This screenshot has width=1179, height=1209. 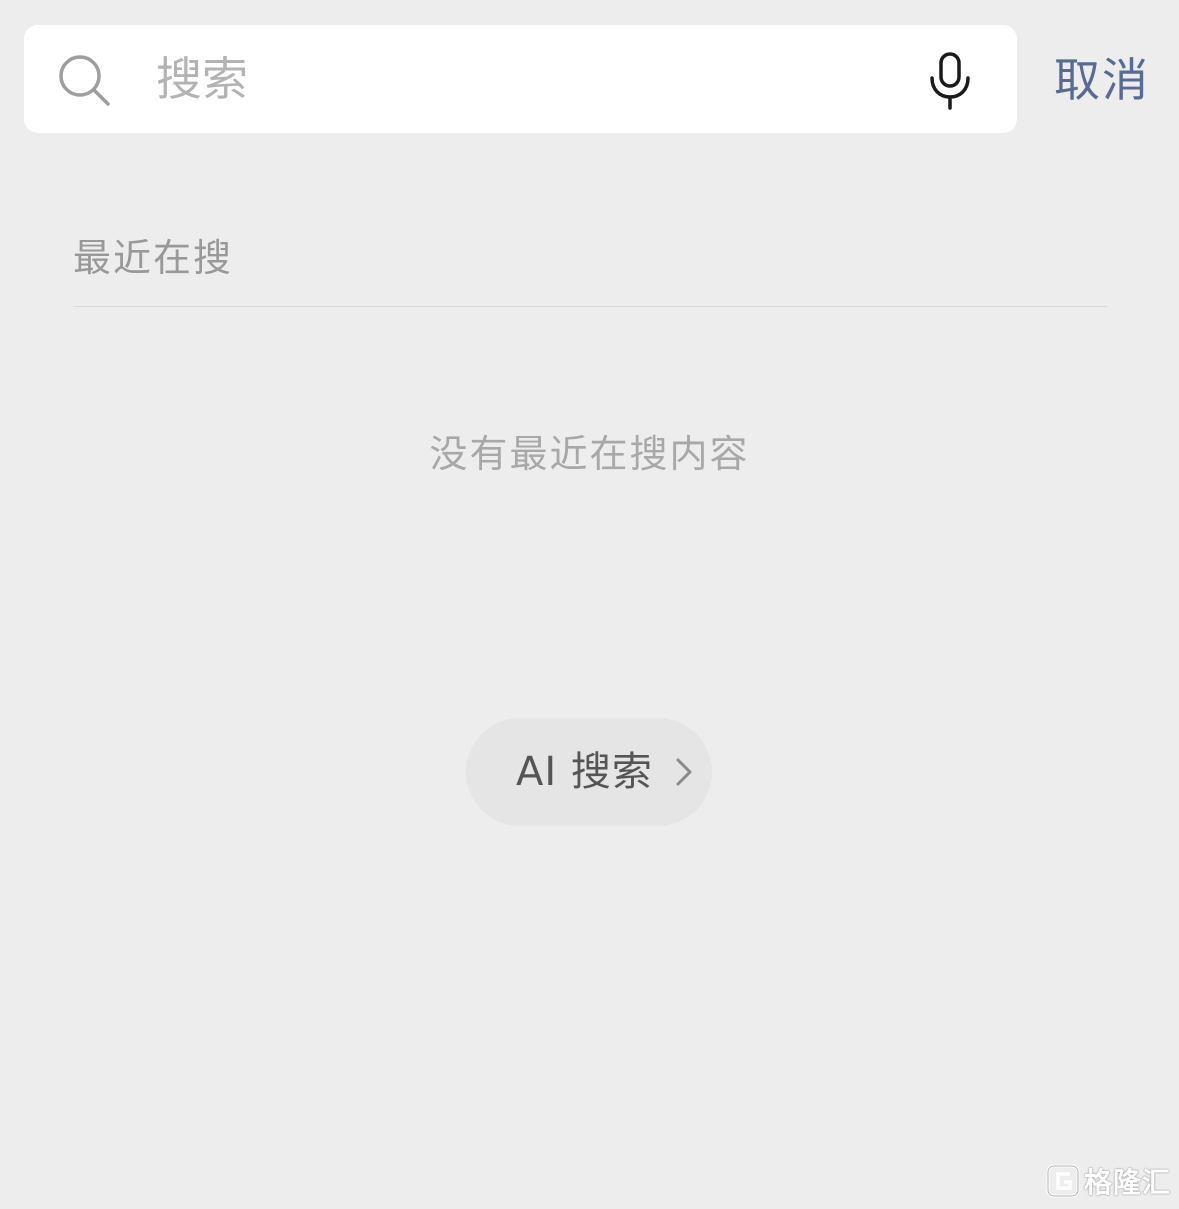 I want to click on search-bar, so click(x=520, y=79).